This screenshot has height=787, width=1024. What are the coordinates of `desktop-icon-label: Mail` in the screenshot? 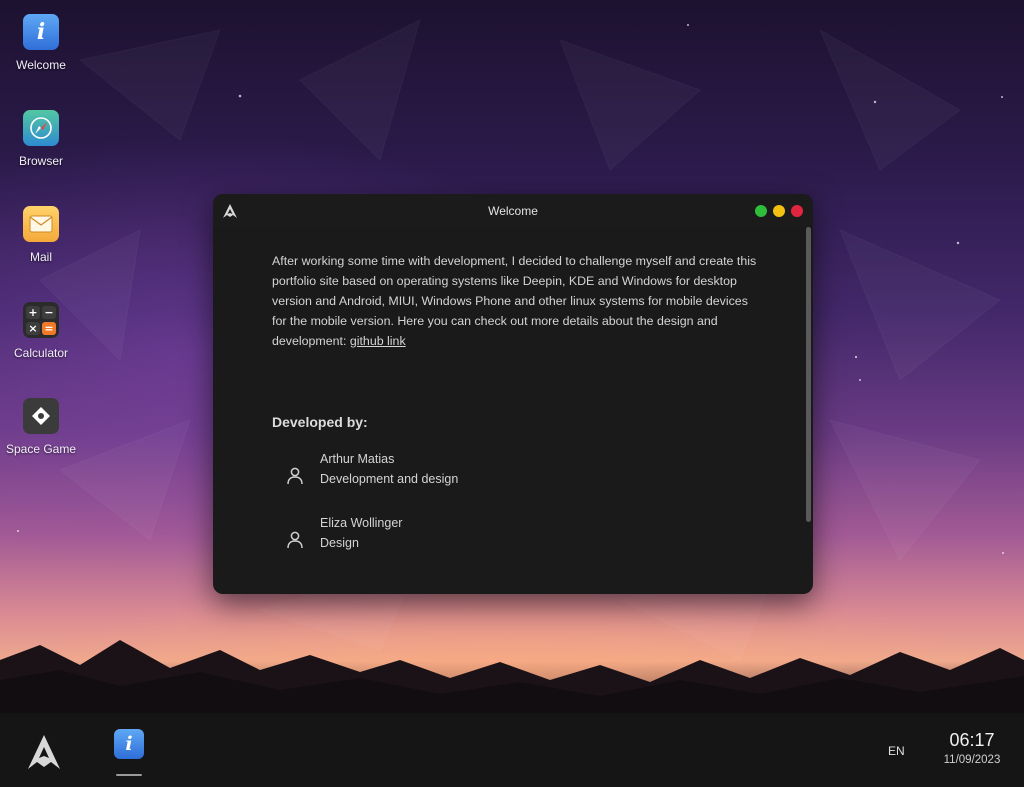 It's located at (40, 257).